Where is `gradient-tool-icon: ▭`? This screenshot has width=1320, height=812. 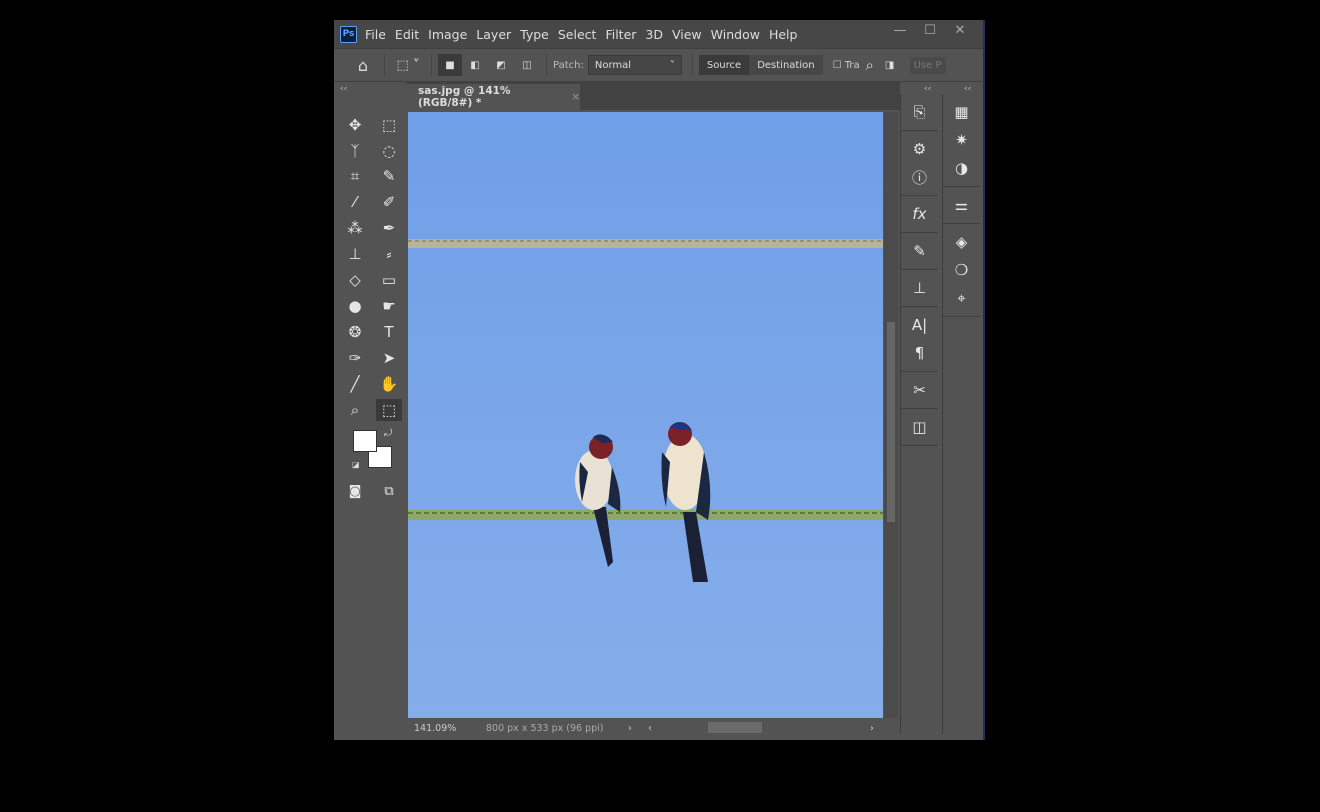 gradient-tool-icon: ▭ is located at coordinates (389, 280).